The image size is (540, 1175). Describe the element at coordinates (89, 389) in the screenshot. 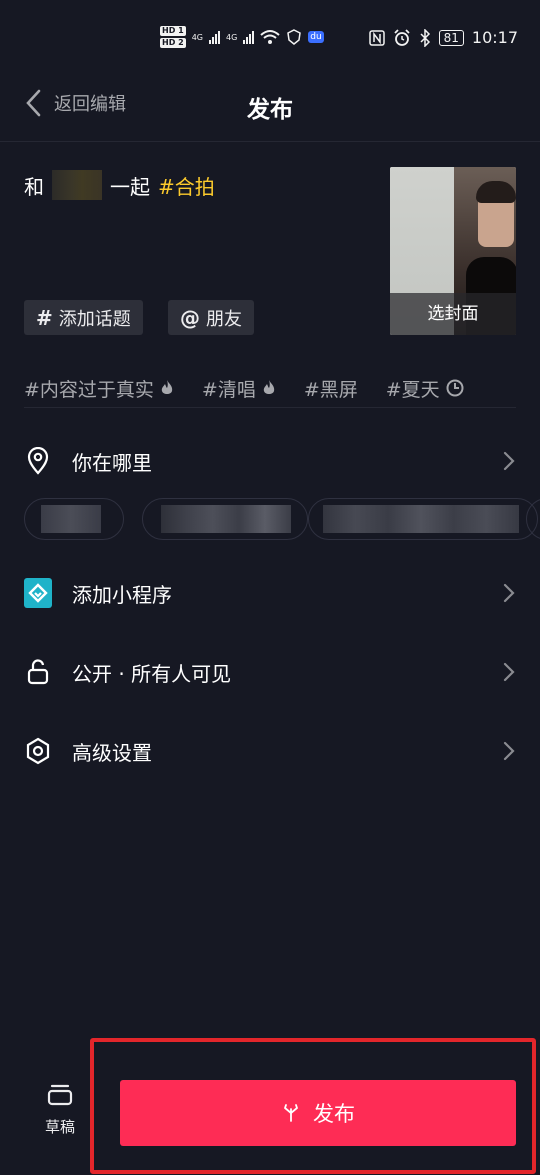

I see `hashtag-label: #内容过于真实` at that location.